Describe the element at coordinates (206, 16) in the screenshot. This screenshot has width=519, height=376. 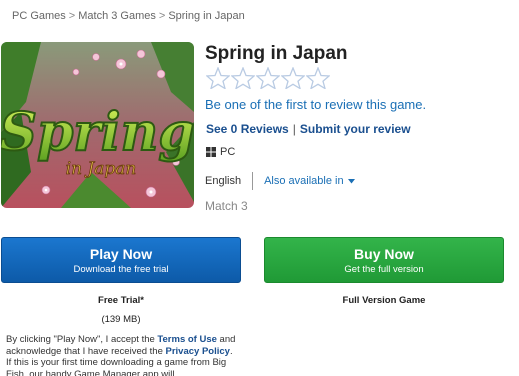
I see `breadcrumb-current: Spring in Japan` at that location.